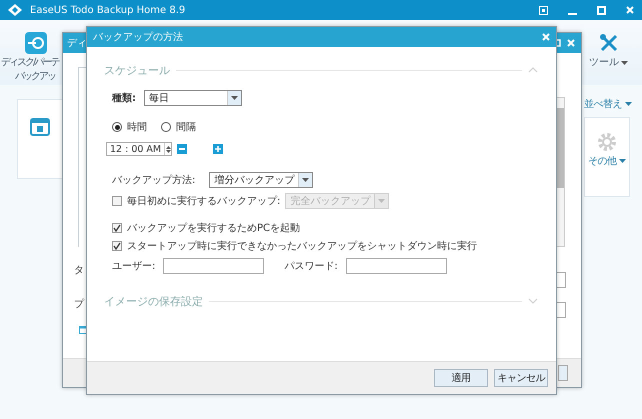  Describe the element at coordinates (203, 201) in the screenshot. I see `checkbox-label: 毎日初めに実行するバックアップ:` at that location.